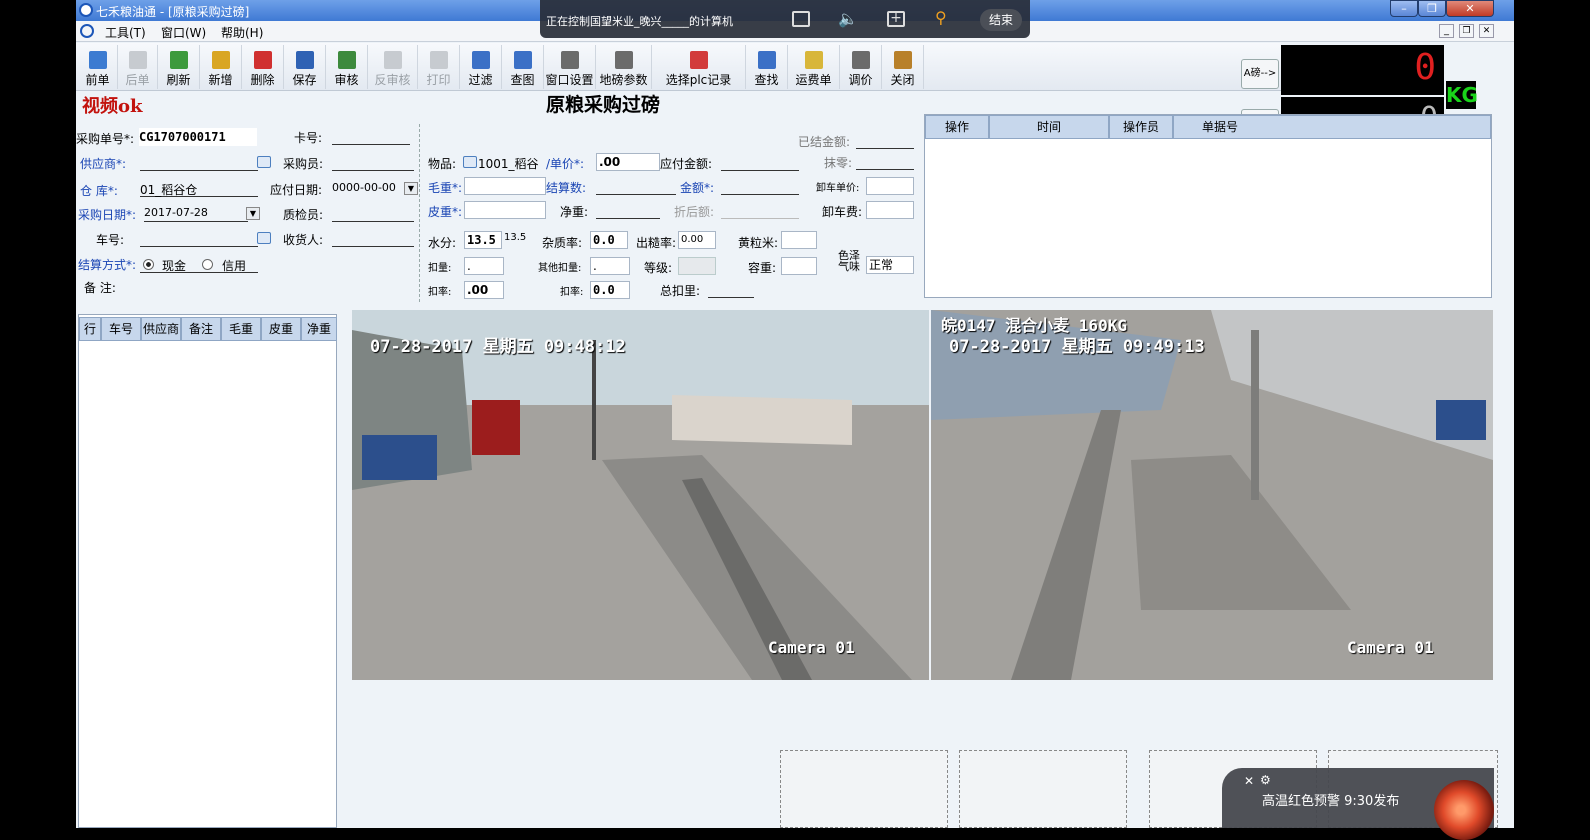 Image resolution: width=1590 pixels, height=840 pixels. What do you see at coordinates (242, 32) in the screenshot?
I see `menu-help: 帮助(H)` at bounding box center [242, 32].